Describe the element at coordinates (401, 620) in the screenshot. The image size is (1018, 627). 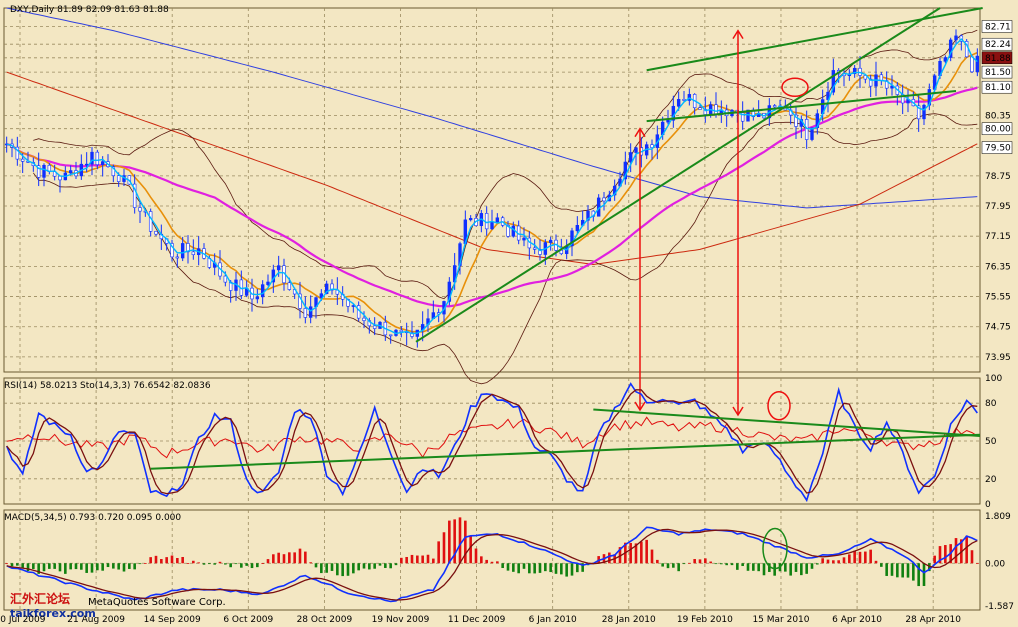
I see `x-tick-label: 19 Nov 2009` at that location.